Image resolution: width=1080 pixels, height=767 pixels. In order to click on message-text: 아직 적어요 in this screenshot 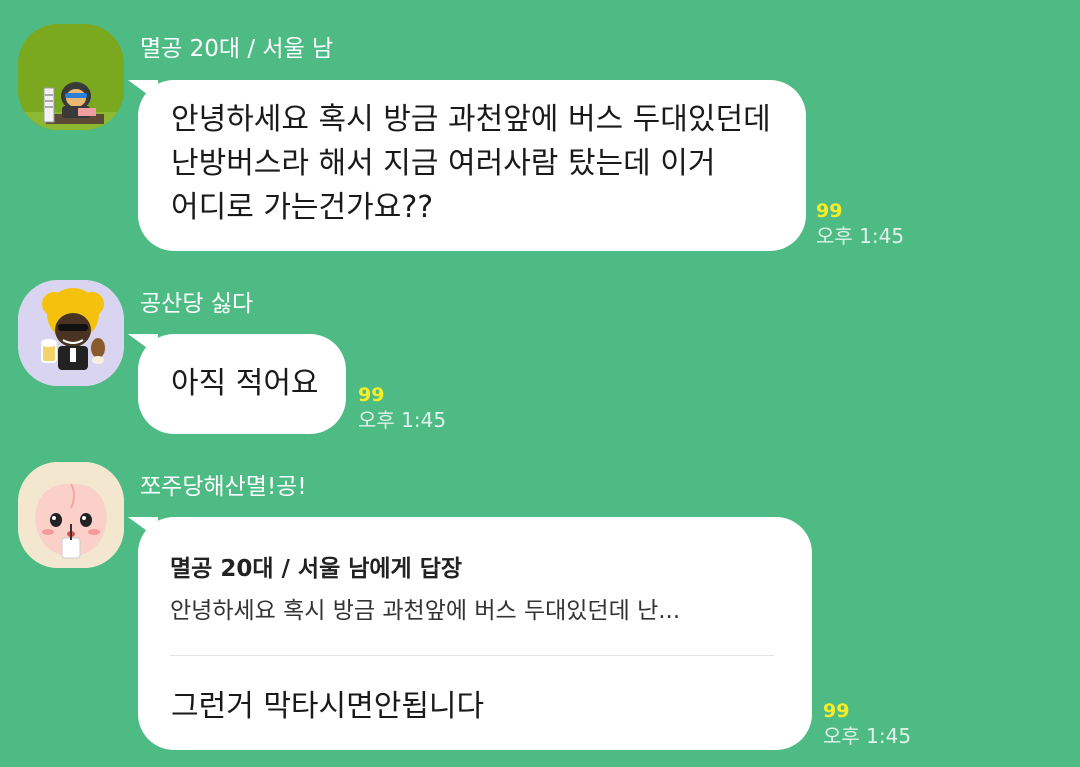, I will do `click(245, 383)`.